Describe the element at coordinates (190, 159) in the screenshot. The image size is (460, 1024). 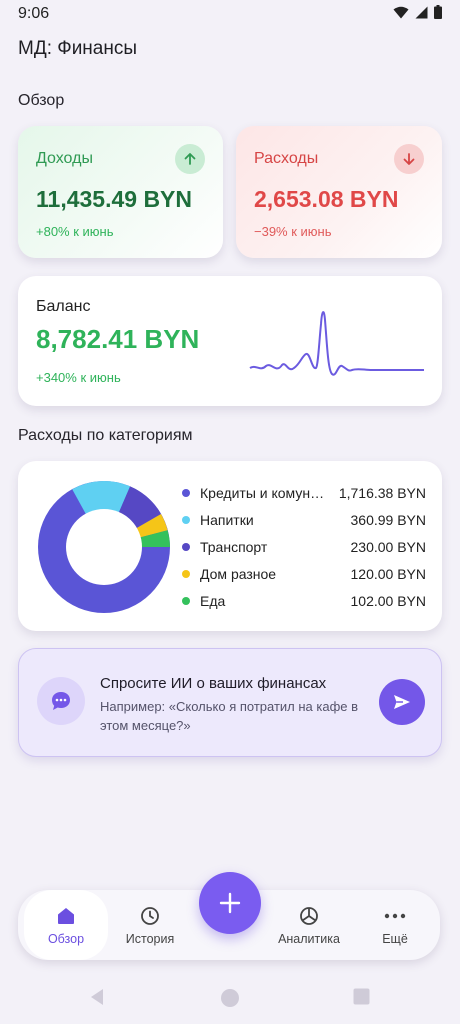
I see `arrow-up-icon` at that location.